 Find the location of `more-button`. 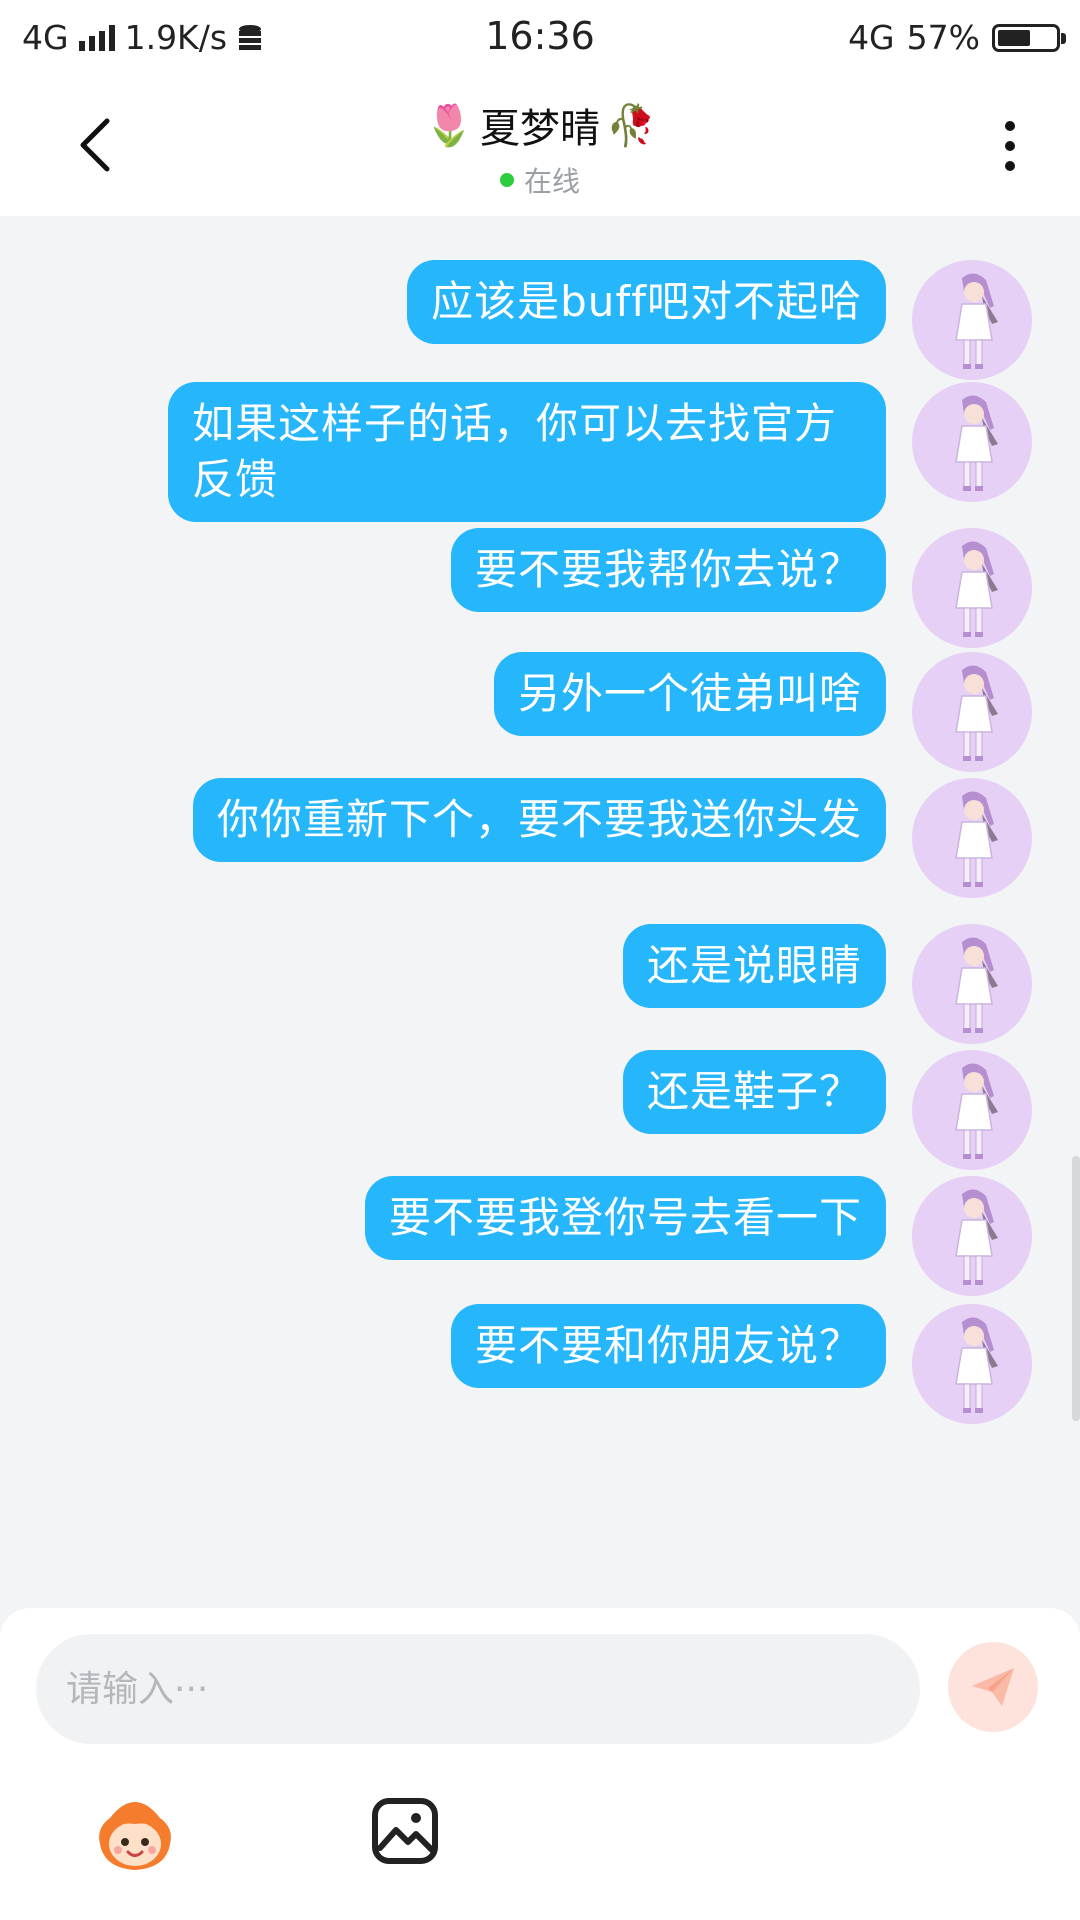

more-button is located at coordinates (1010, 146).